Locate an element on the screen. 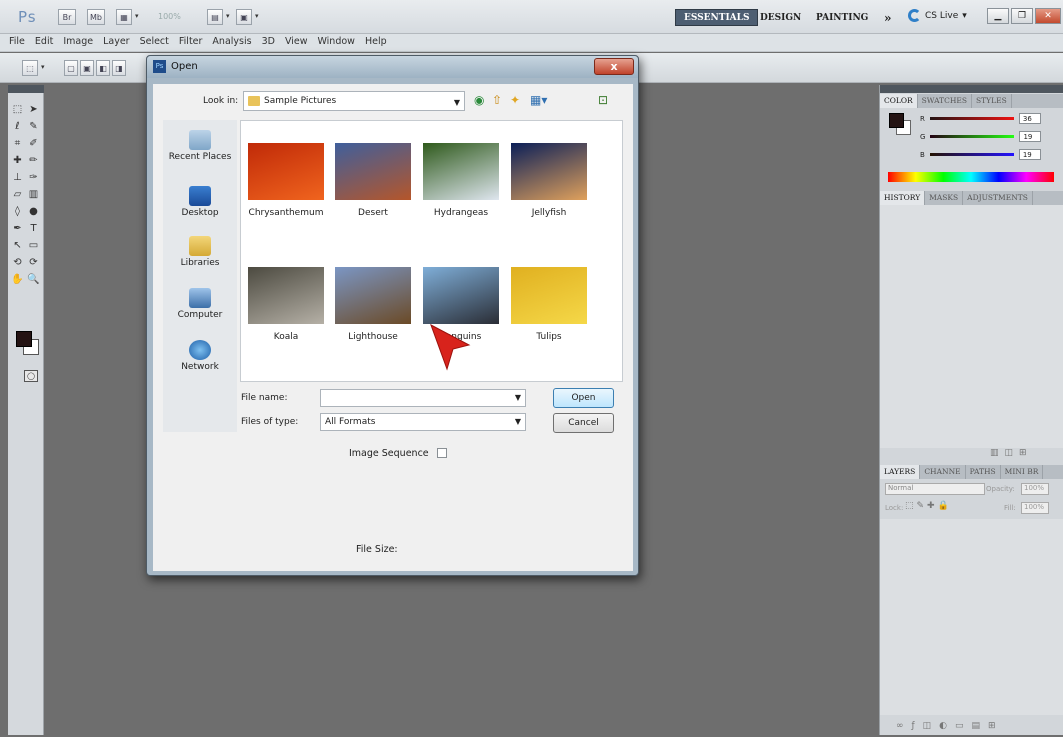  workspace-essentials: ESSENTIALS is located at coordinates (717, 17).